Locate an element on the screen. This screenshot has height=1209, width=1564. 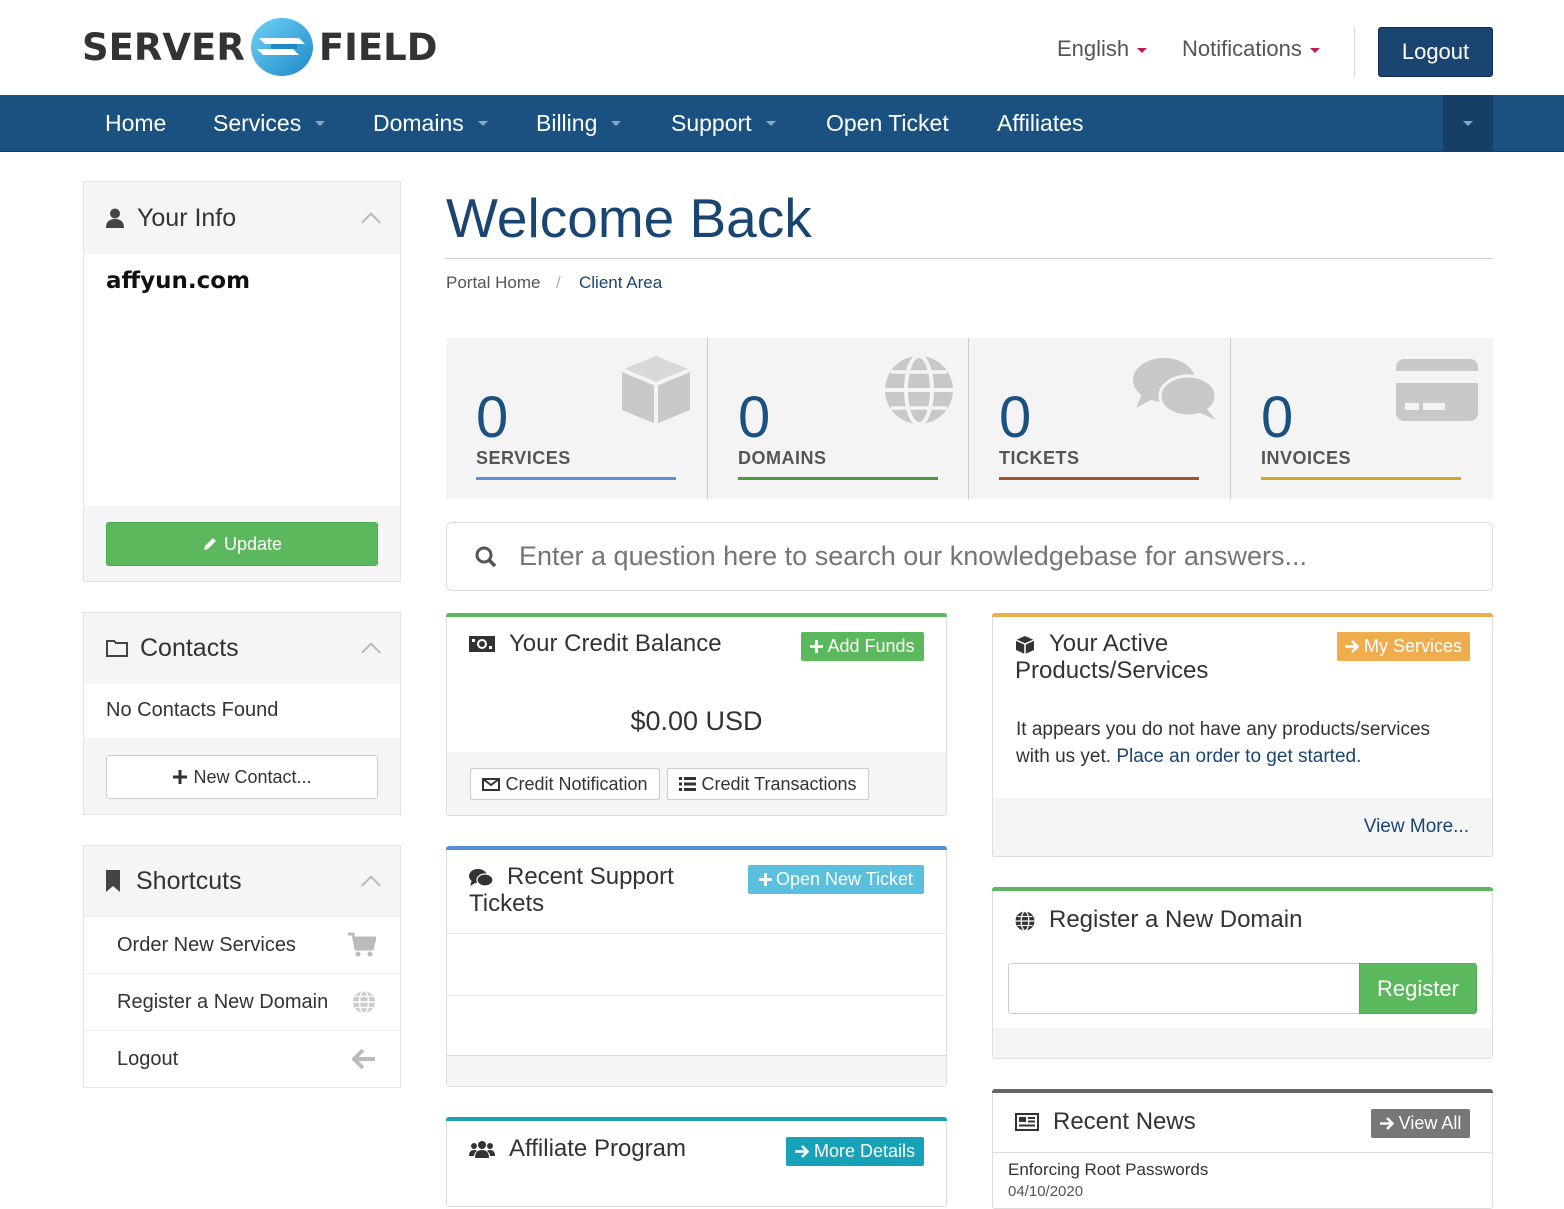
open-new-ticket-button: Open New Ticket is located at coordinates (836, 879).